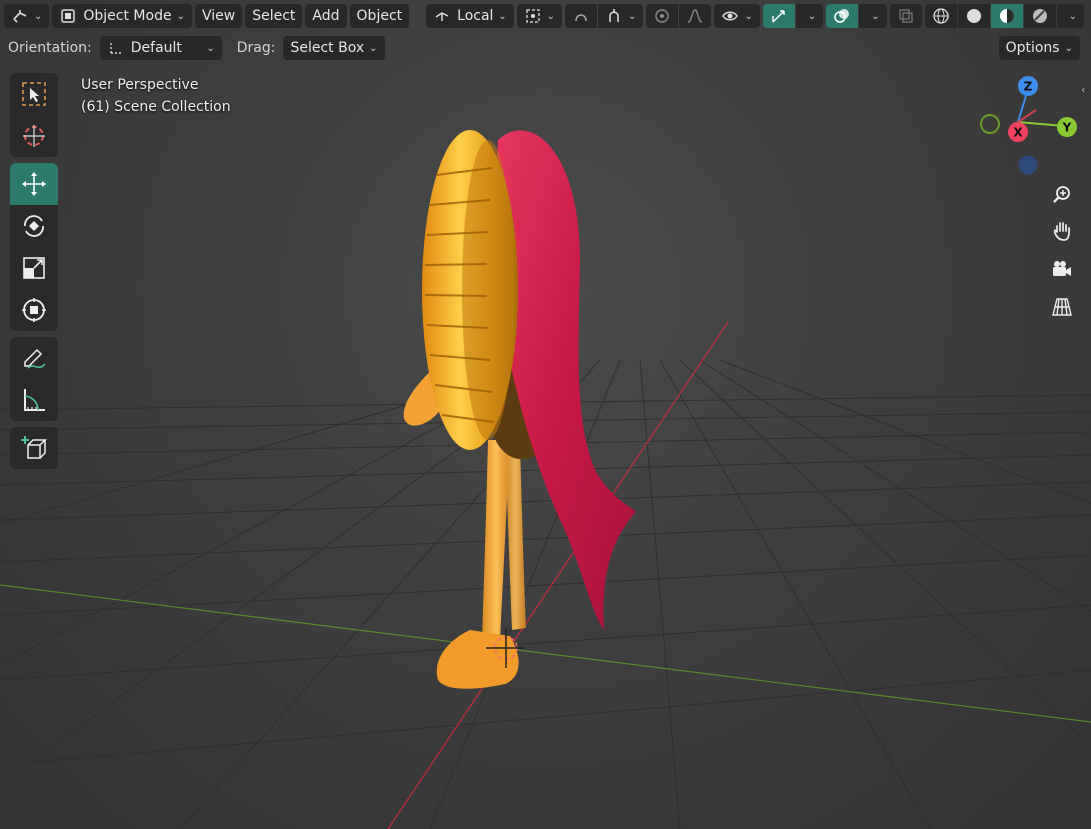  What do you see at coordinates (20, 16) in the screenshot?
I see `view3d-icon` at bounding box center [20, 16].